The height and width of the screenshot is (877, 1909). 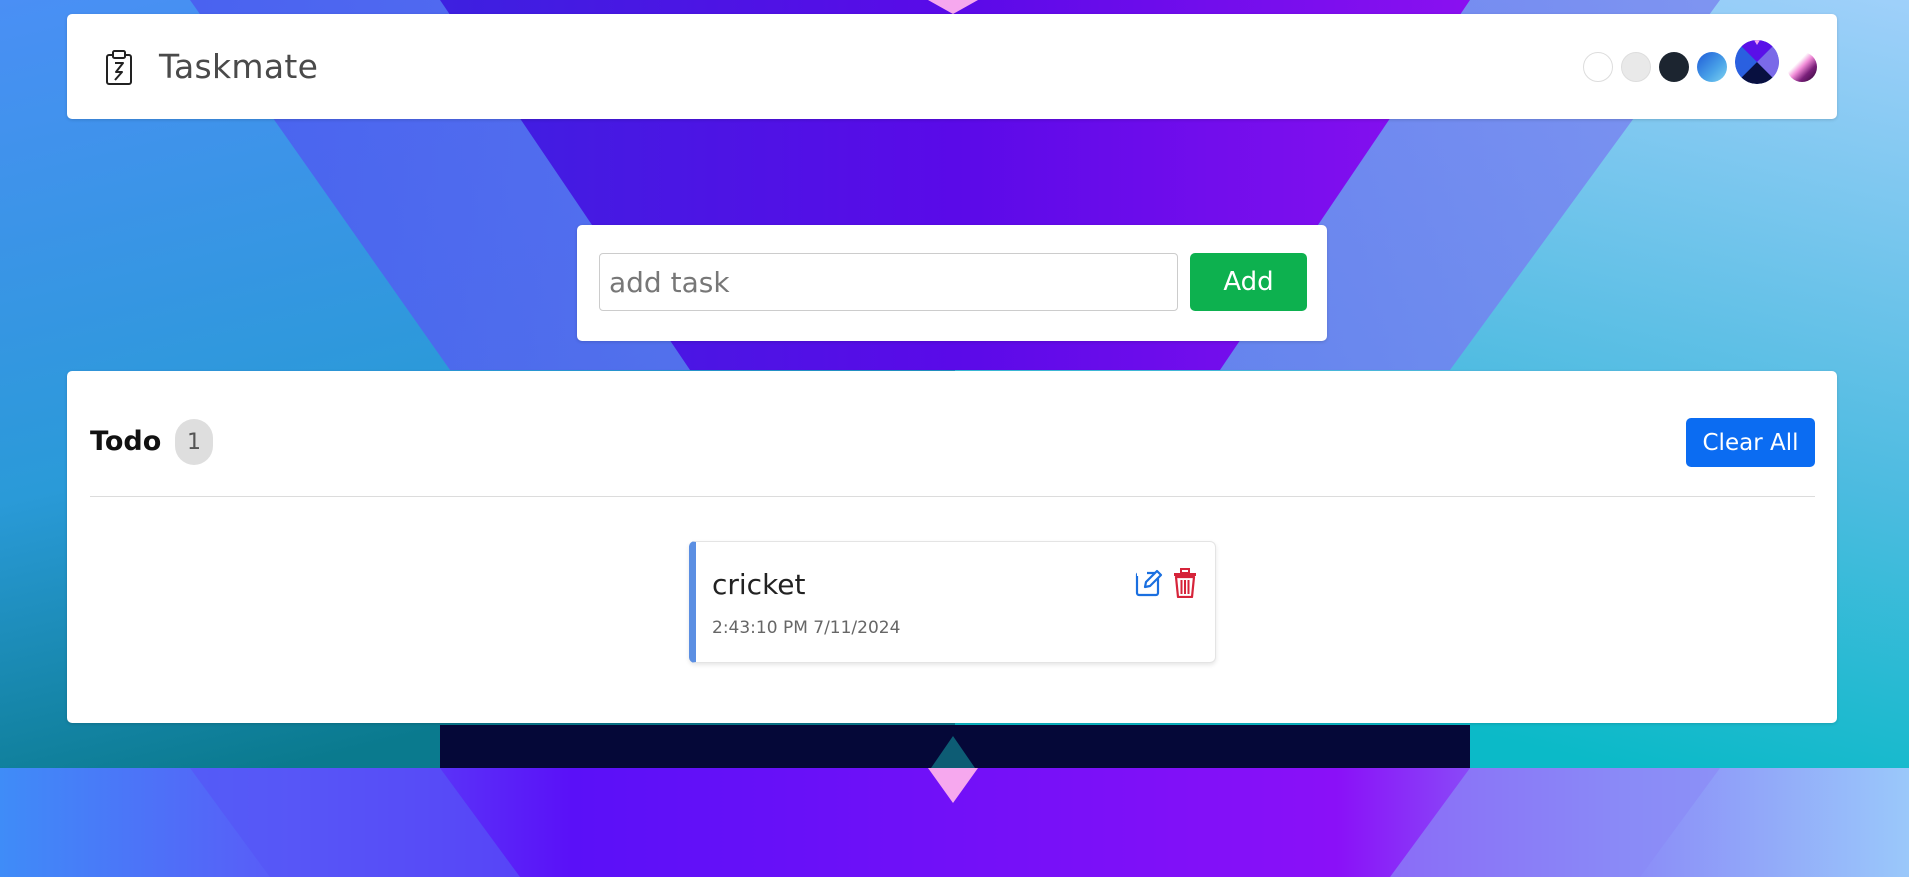 What do you see at coordinates (1674, 66) in the screenshot?
I see `theme-dark-button` at bounding box center [1674, 66].